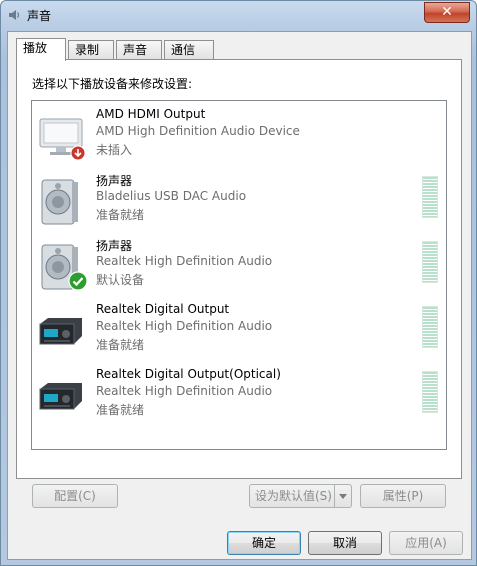 The width and height of the screenshot is (477, 566). Describe the element at coordinates (345, 543) in the screenshot. I see `cancel-button: 取消` at that location.